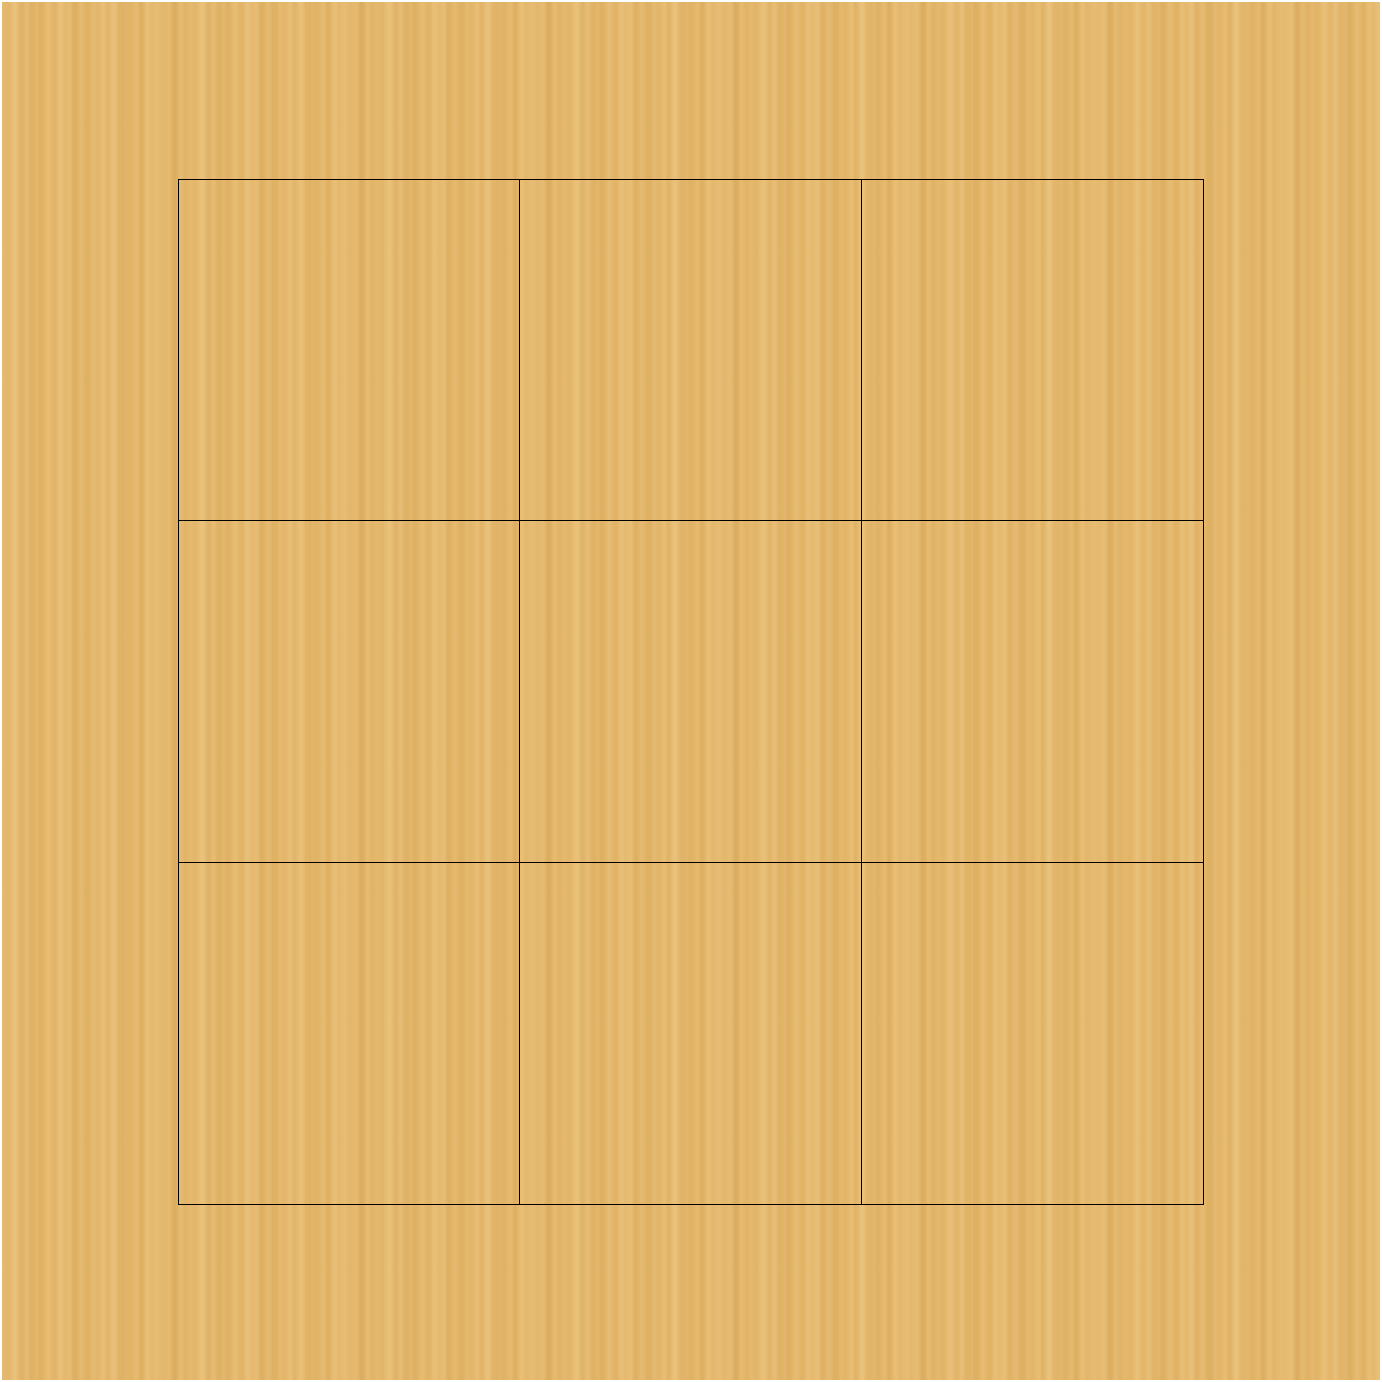 This screenshot has height=1382, width=1382. What do you see at coordinates (350, 692) in the screenshot?
I see `board-cell-r2-c1` at bounding box center [350, 692].